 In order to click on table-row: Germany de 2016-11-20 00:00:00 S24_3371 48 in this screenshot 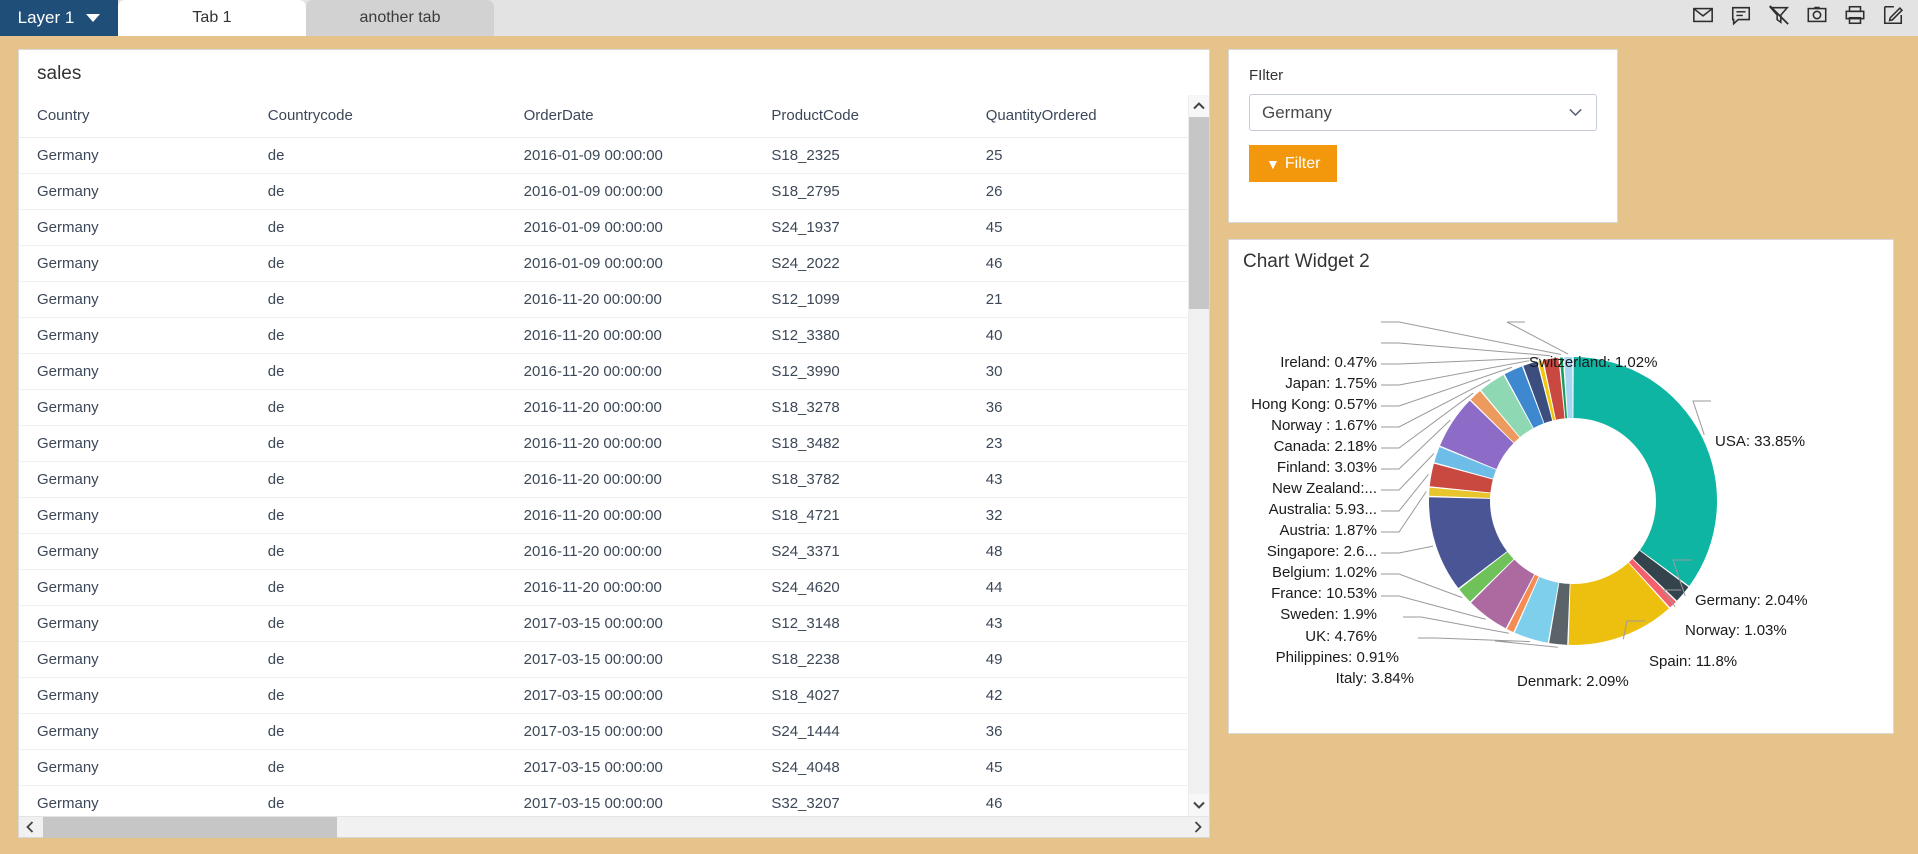, I will do `click(603, 551)`.